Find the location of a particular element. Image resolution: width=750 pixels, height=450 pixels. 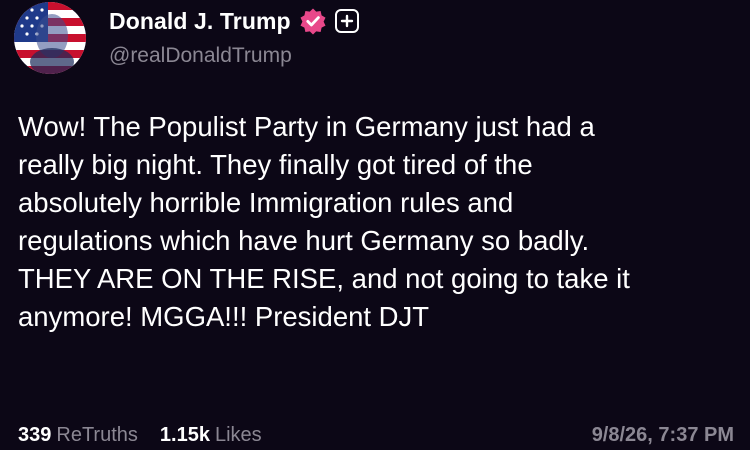

follow-button is located at coordinates (346, 21).